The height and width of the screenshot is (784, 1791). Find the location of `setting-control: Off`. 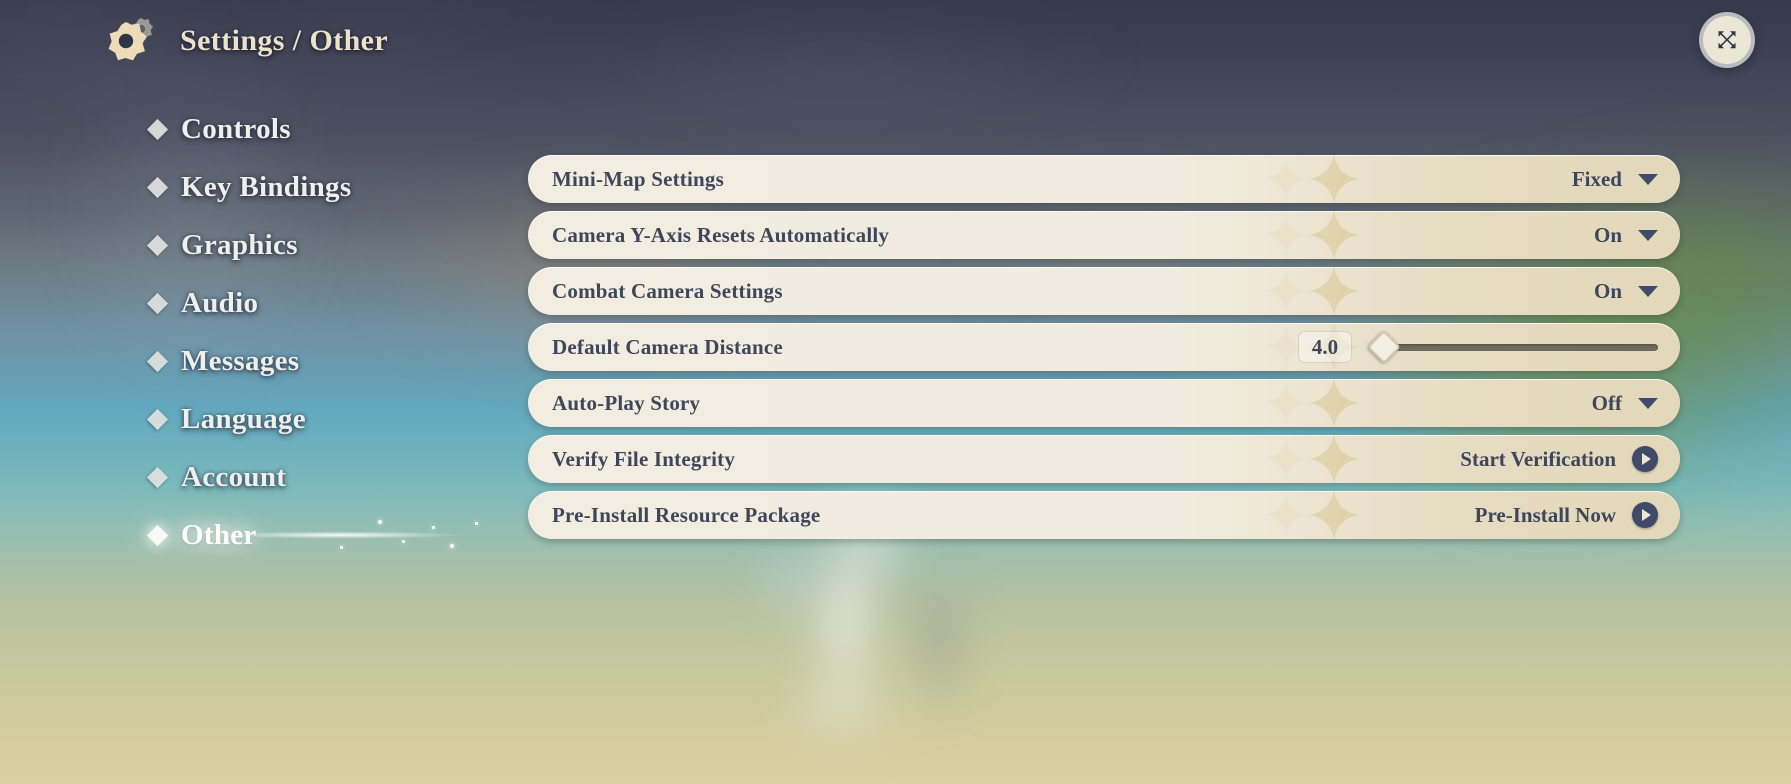

setting-control: Off is located at coordinates (1636, 403).